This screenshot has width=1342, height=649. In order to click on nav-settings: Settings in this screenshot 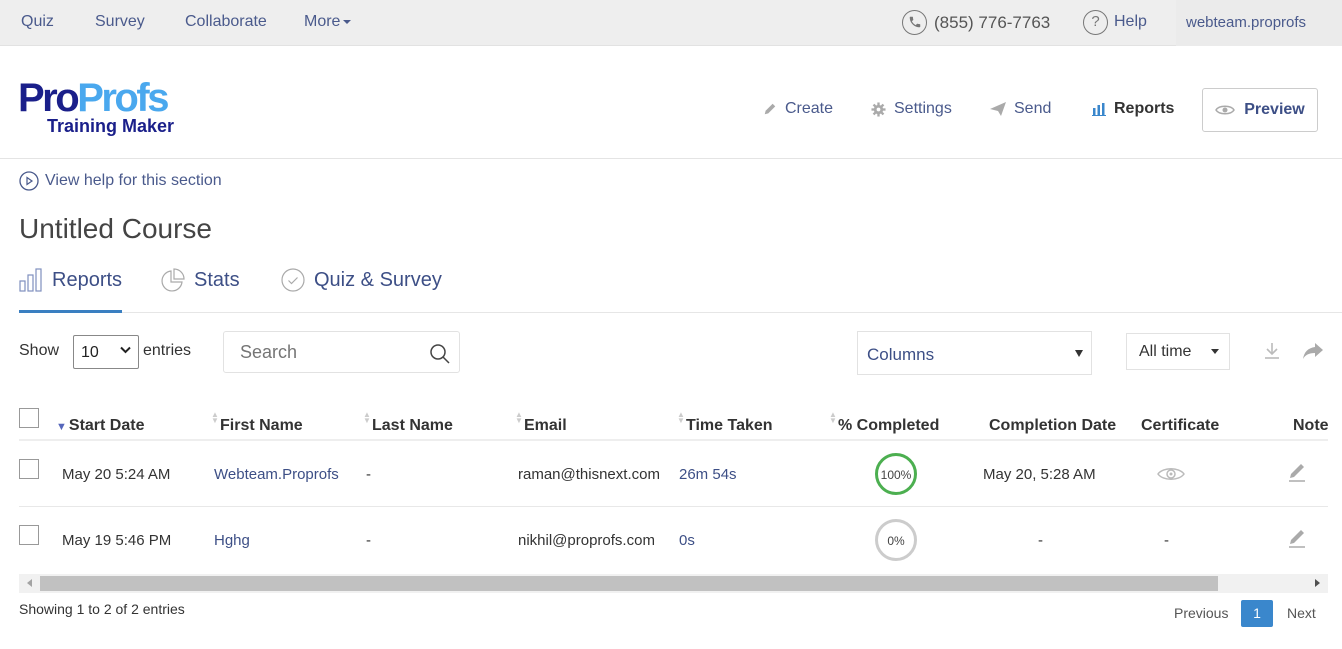, I will do `click(911, 109)`.